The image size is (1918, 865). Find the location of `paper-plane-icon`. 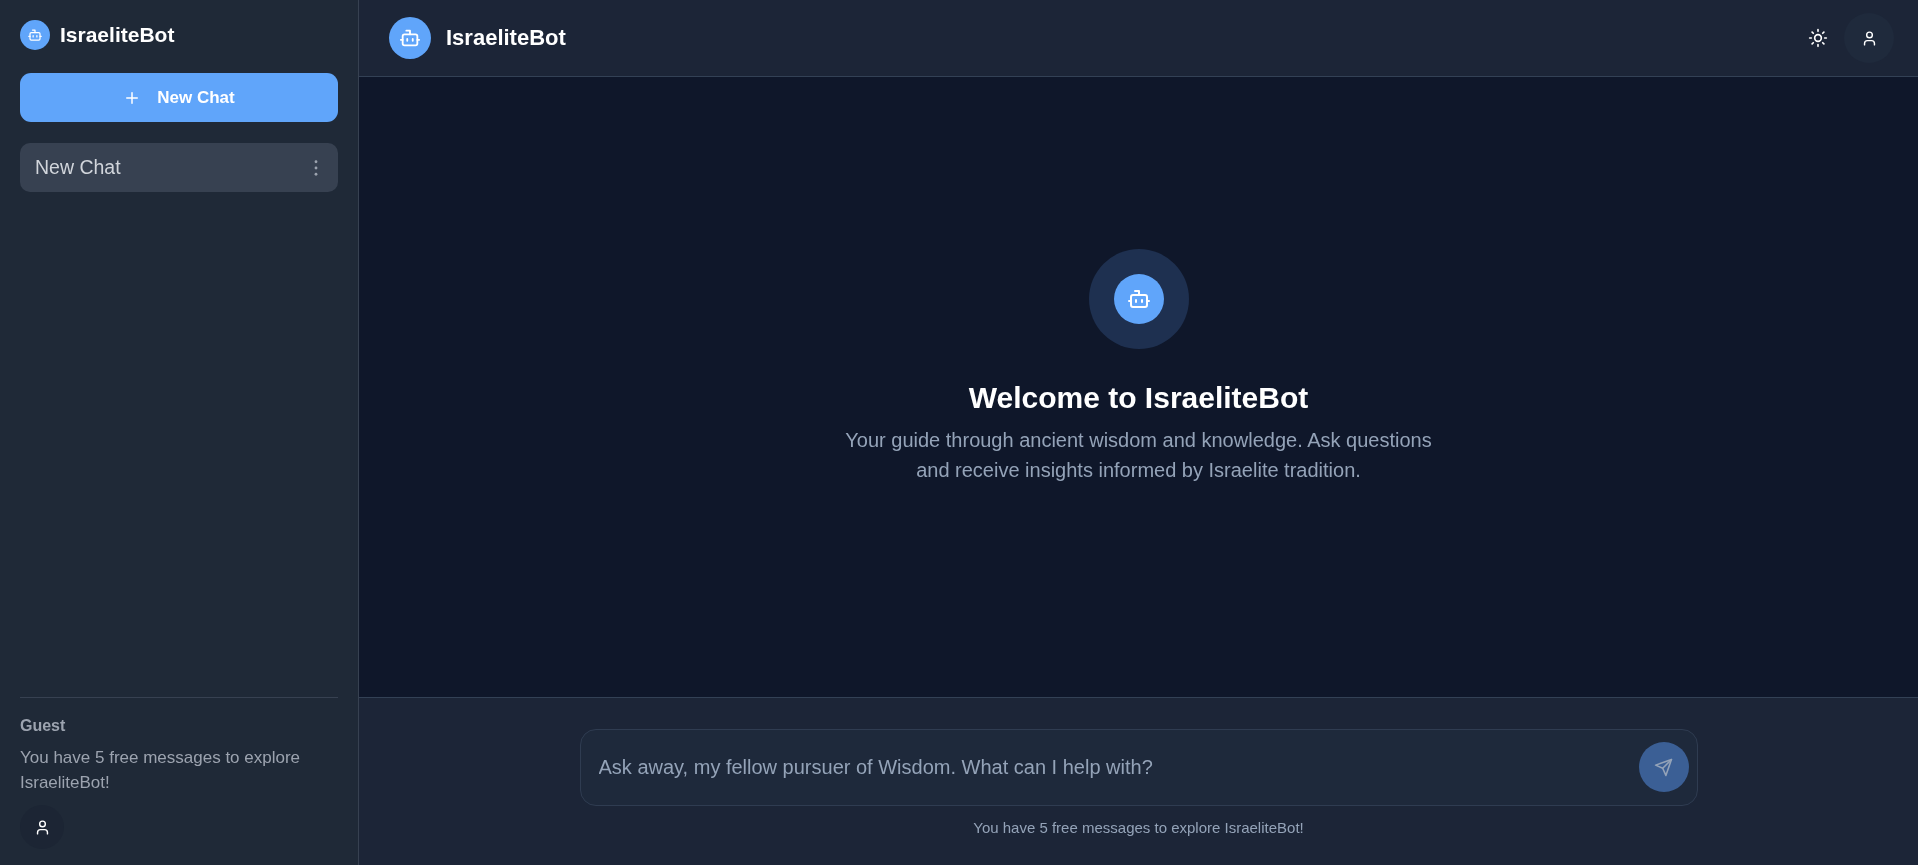

paper-plane-icon is located at coordinates (1663, 767).